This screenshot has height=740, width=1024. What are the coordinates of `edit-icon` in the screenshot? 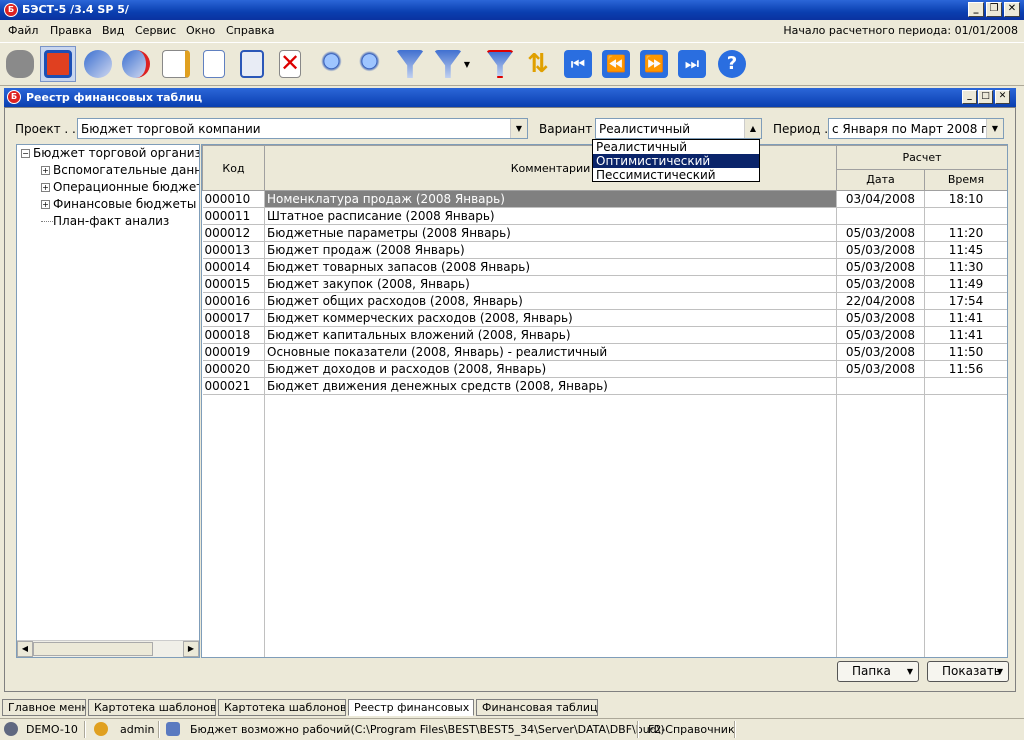 It's located at (176, 64).